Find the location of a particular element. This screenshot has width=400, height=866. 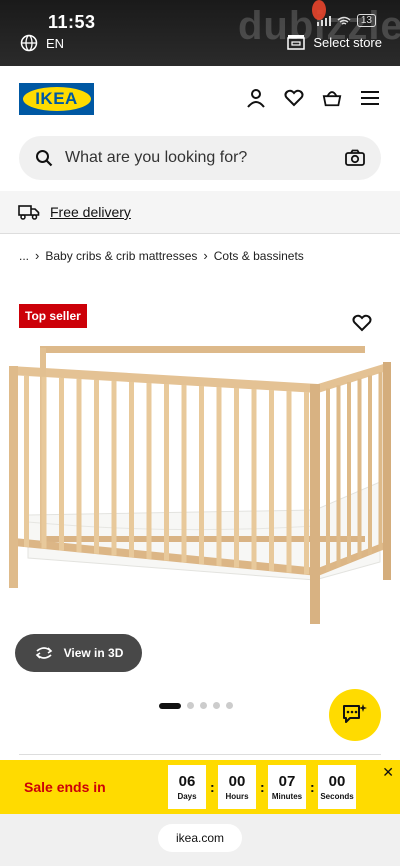

site-header: IKEA is located at coordinates (200, 98).